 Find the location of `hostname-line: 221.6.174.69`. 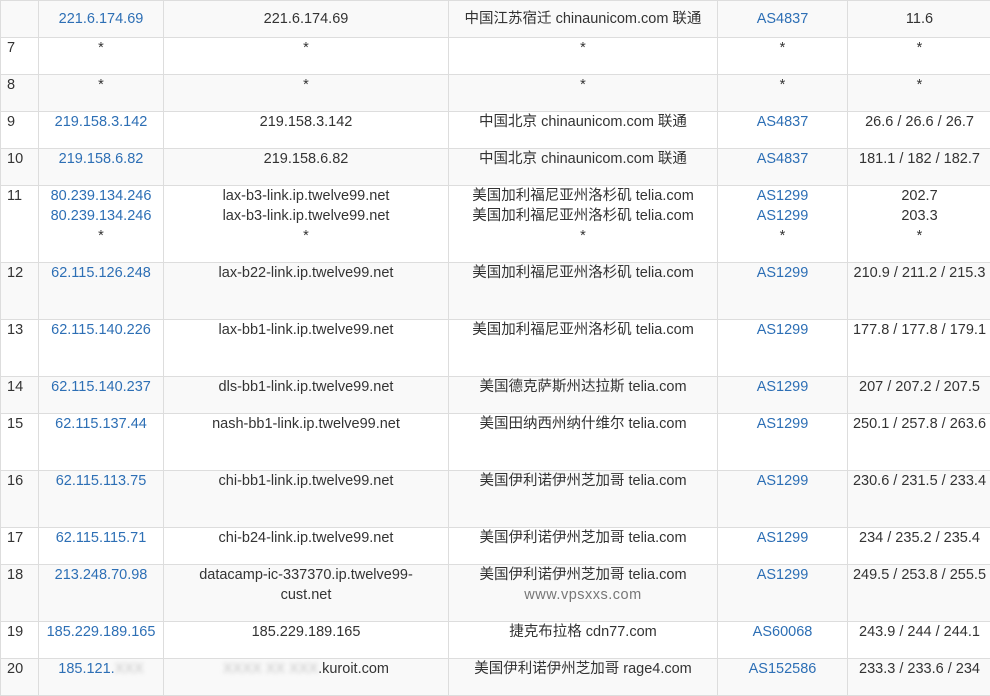

hostname-line: 221.6.174.69 is located at coordinates (306, 19).